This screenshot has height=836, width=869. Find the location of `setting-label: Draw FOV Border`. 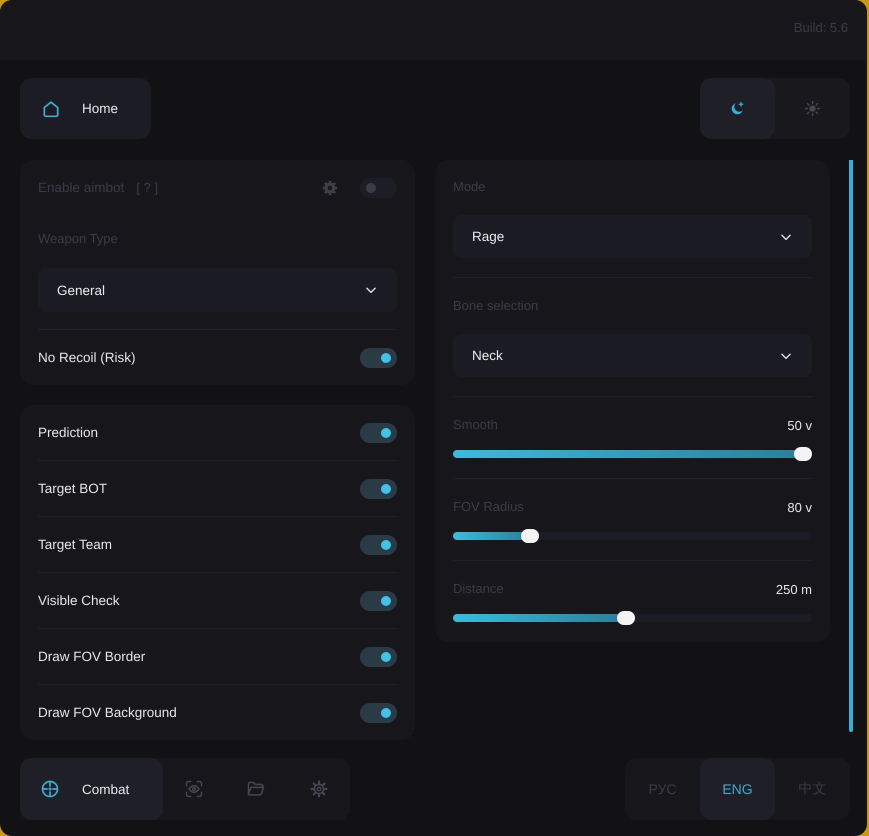

setting-label: Draw FOV Border is located at coordinates (92, 656).